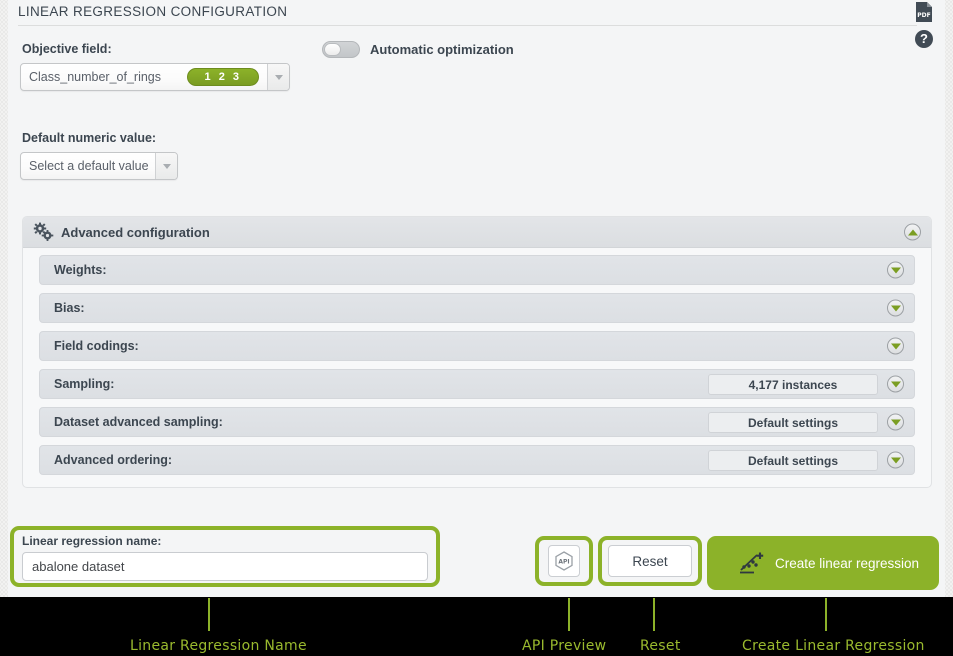 This screenshot has width=953, height=656. I want to click on accordion-label: Field codings:, so click(96, 346).